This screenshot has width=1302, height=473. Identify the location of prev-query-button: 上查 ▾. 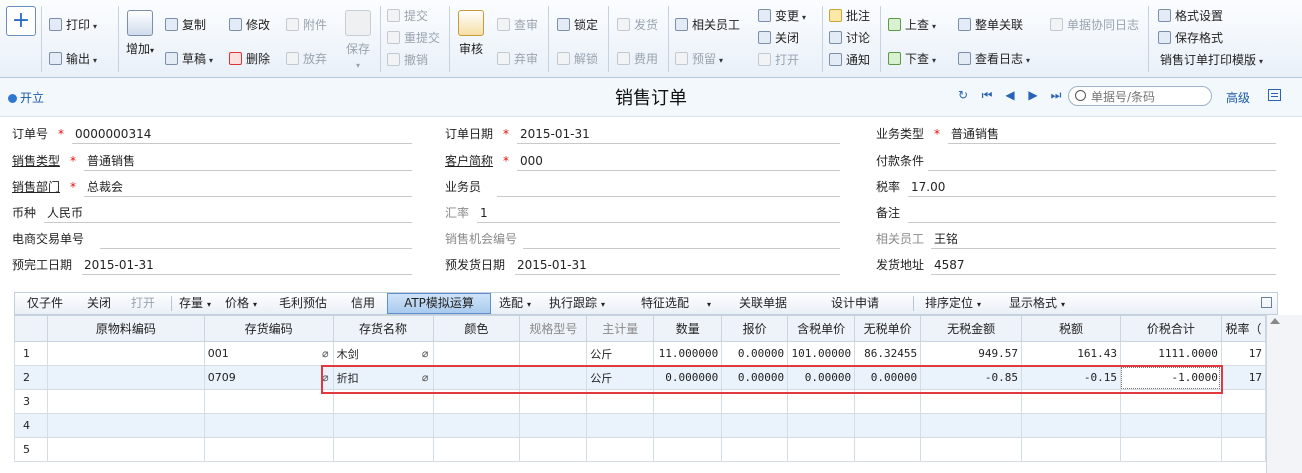
(912, 25).